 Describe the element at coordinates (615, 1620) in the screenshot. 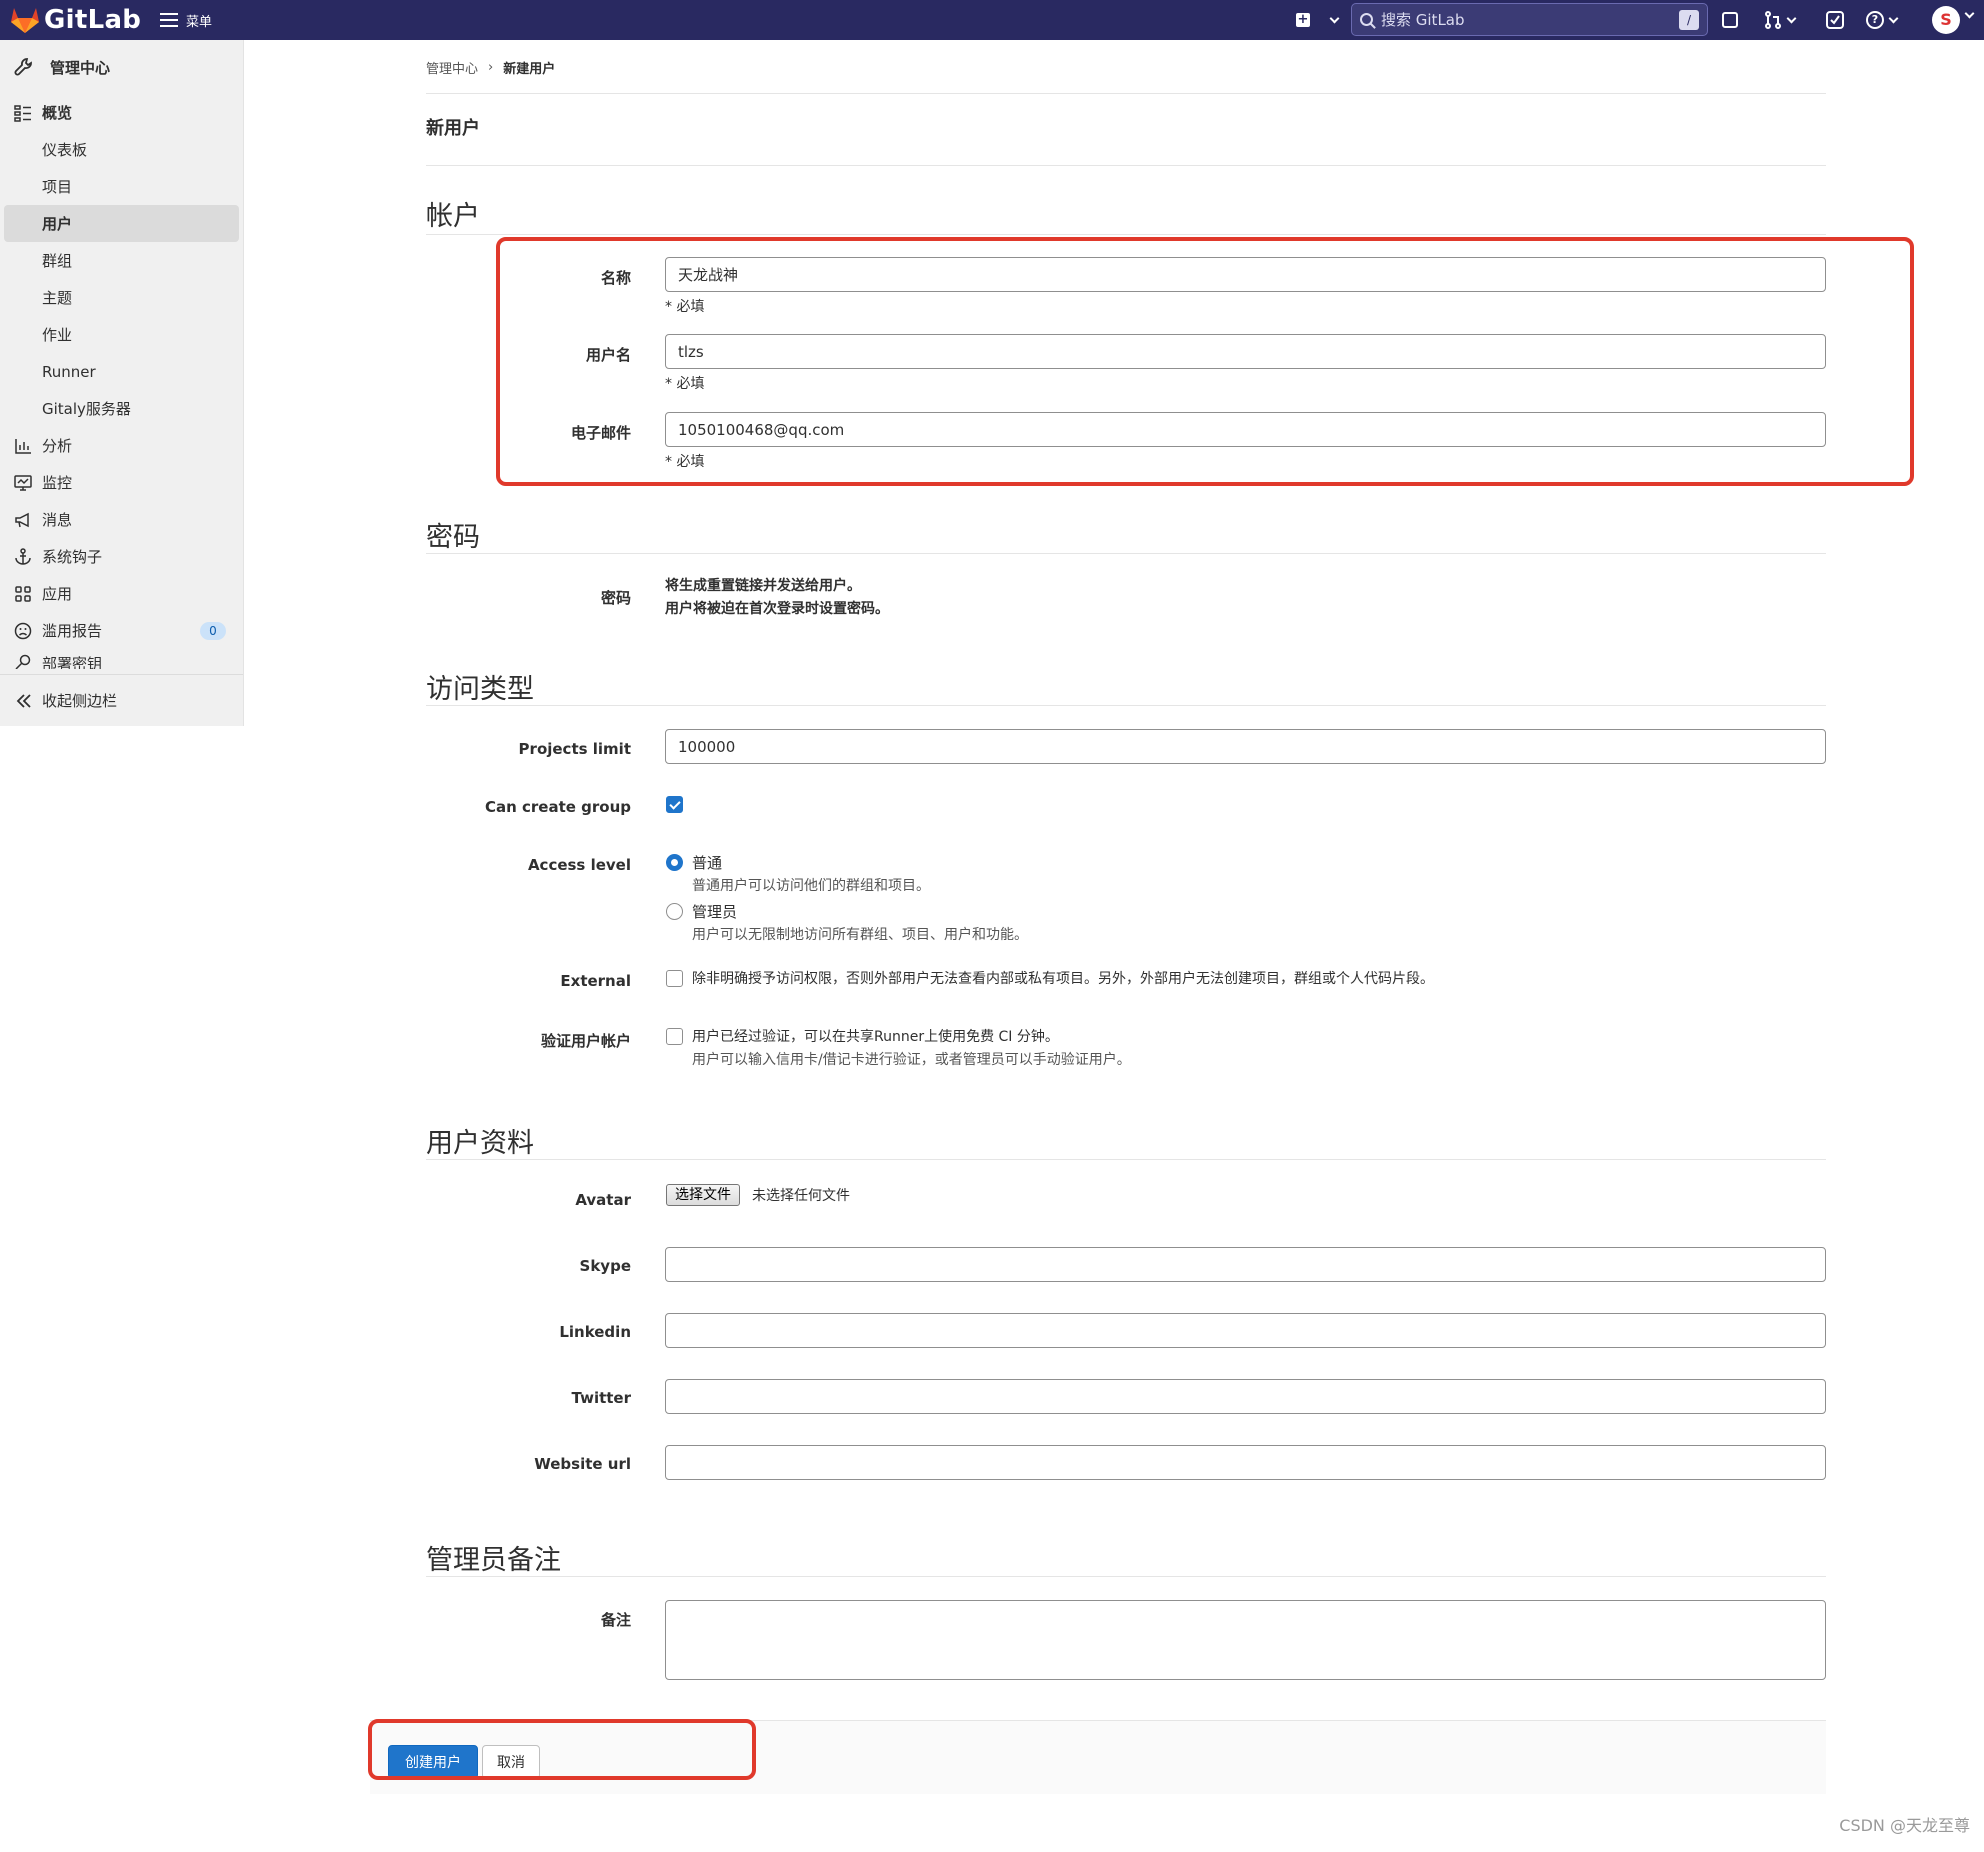

I see `note-label: 备注` at that location.